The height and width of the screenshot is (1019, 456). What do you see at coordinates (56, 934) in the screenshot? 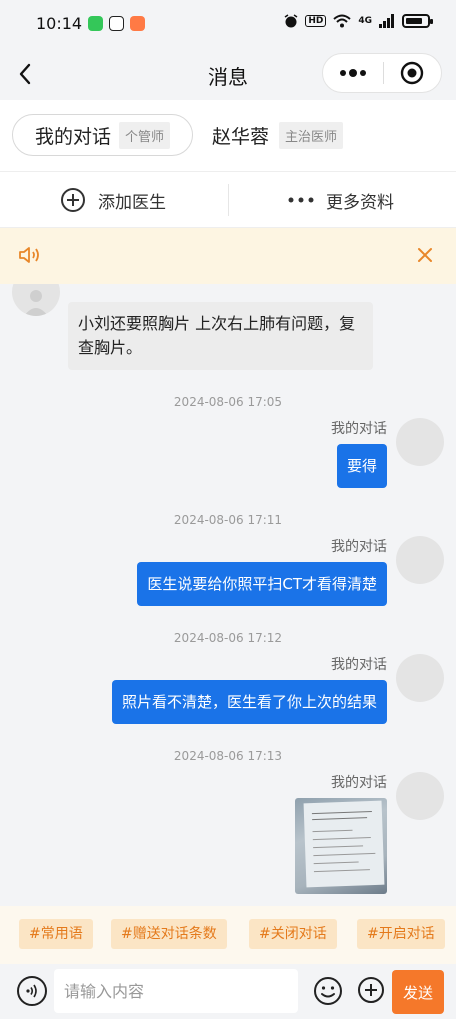
I see `quick-tag-common-phrases: #常用语` at bounding box center [56, 934].